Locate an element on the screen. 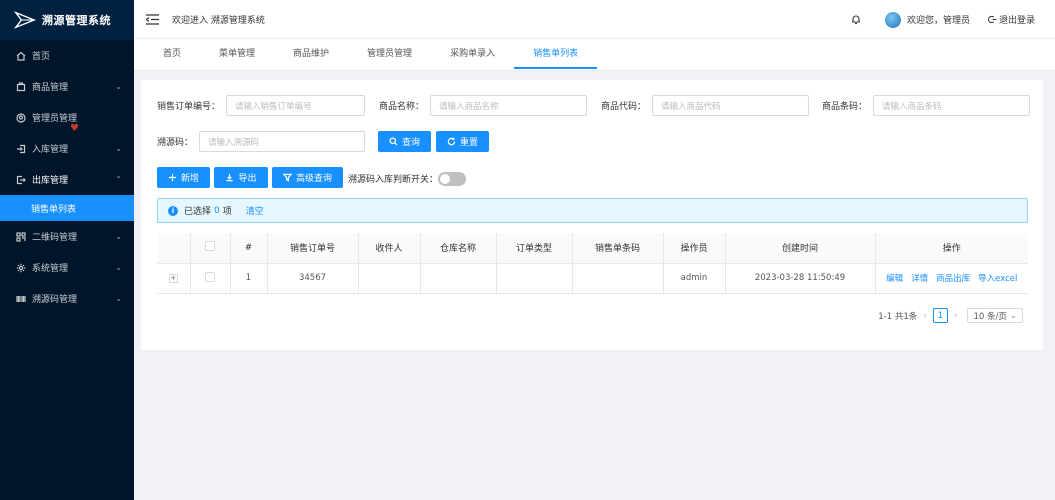  export-label: 导出 is located at coordinates (247, 179).